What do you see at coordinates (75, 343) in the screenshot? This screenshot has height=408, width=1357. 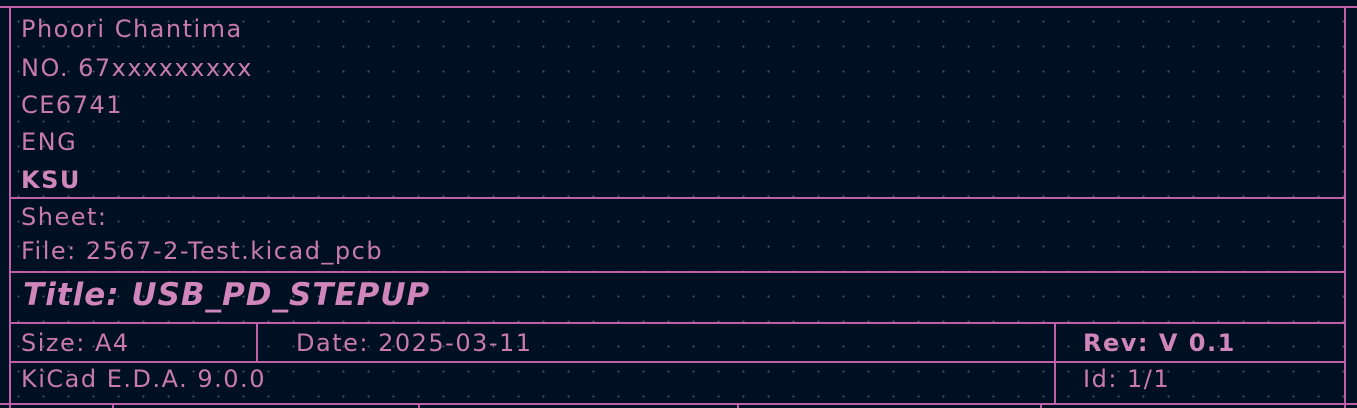 I see `page-size: Size: A4` at bounding box center [75, 343].